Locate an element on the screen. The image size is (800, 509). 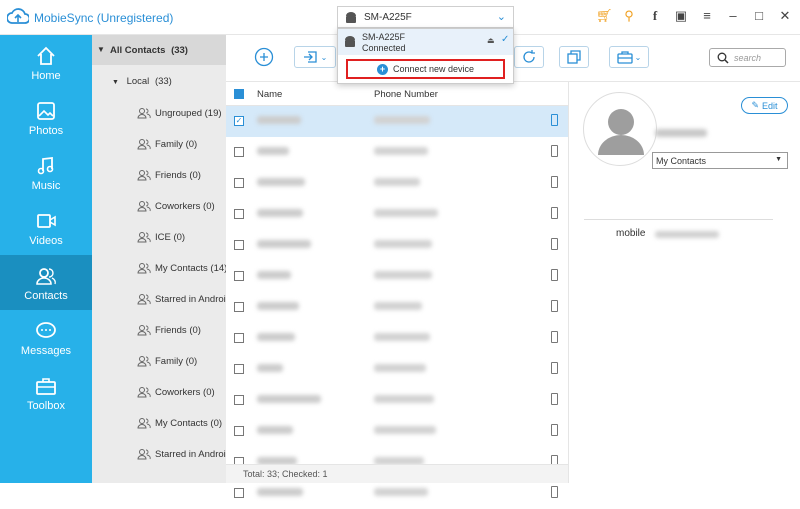
phone-column-header: Phone Number is located at coordinates (406, 94).